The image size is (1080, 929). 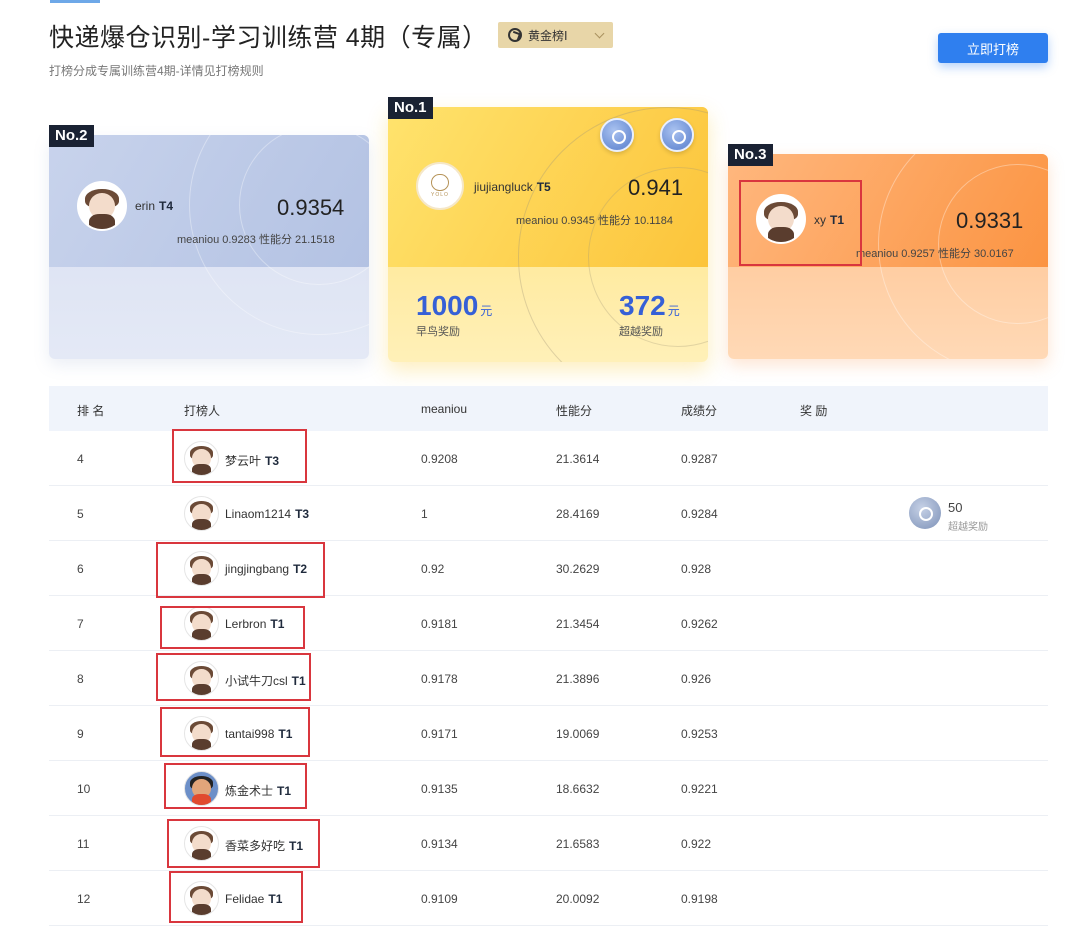 I want to click on result-cell: 0.9262, so click(x=699, y=624).